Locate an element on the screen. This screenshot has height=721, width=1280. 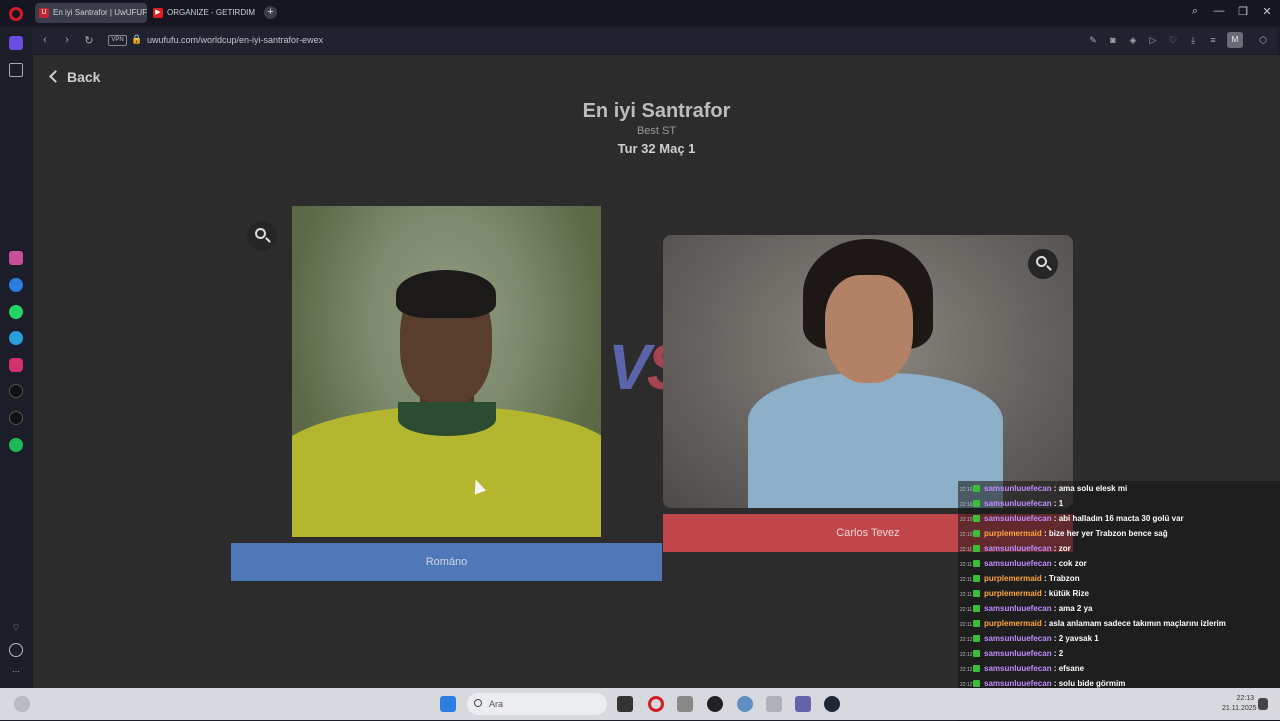
whatsapp-icon is located at coordinates (16, 312).